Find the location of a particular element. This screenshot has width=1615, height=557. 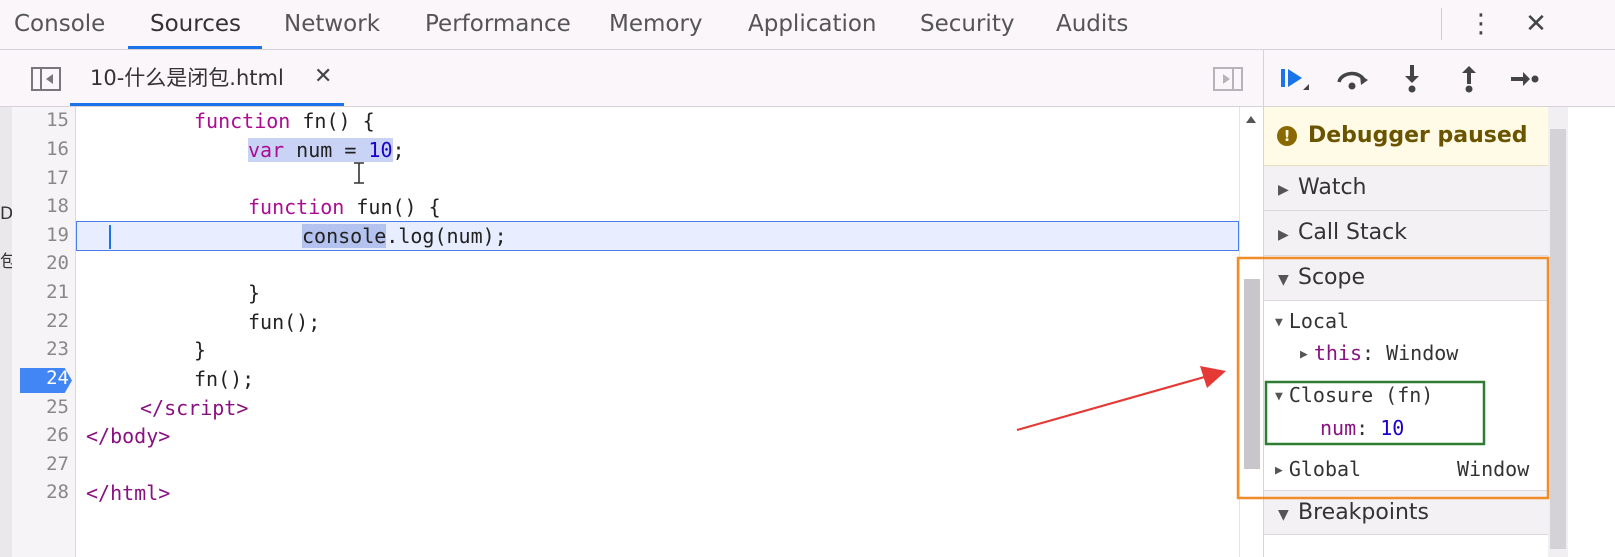

scope-local: ▼ Local is located at coordinates (1312, 321).